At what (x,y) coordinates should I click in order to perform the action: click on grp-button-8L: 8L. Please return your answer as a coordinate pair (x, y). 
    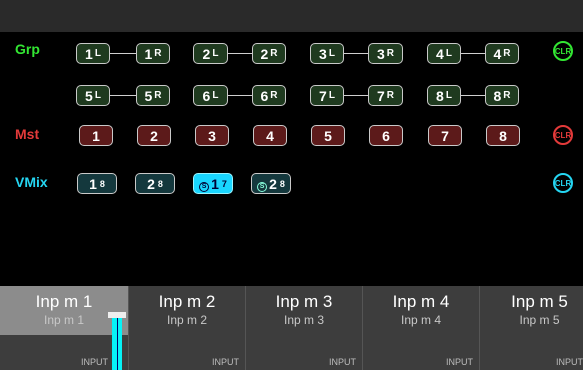
    Looking at the image, I should click on (444, 95).